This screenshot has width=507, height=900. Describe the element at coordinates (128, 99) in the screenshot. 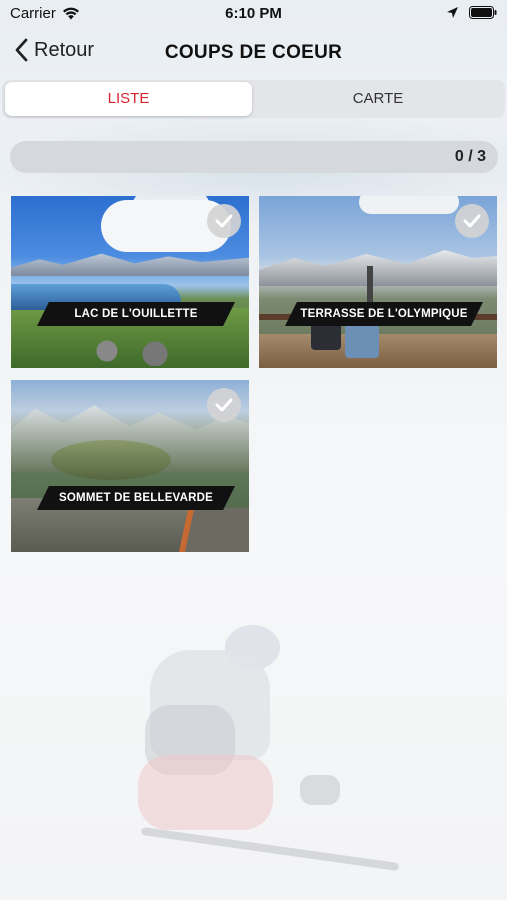

I see `tab-liste: LISTE` at that location.